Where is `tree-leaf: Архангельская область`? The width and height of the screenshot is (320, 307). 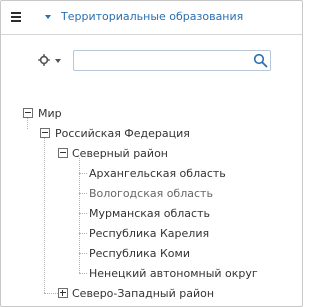 tree-leaf: Архангельская область is located at coordinates (157, 173).